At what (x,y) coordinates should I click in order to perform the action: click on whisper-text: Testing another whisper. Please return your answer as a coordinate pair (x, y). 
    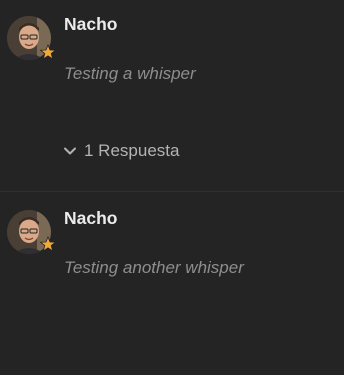
    Looking at the image, I should click on (154, 267).